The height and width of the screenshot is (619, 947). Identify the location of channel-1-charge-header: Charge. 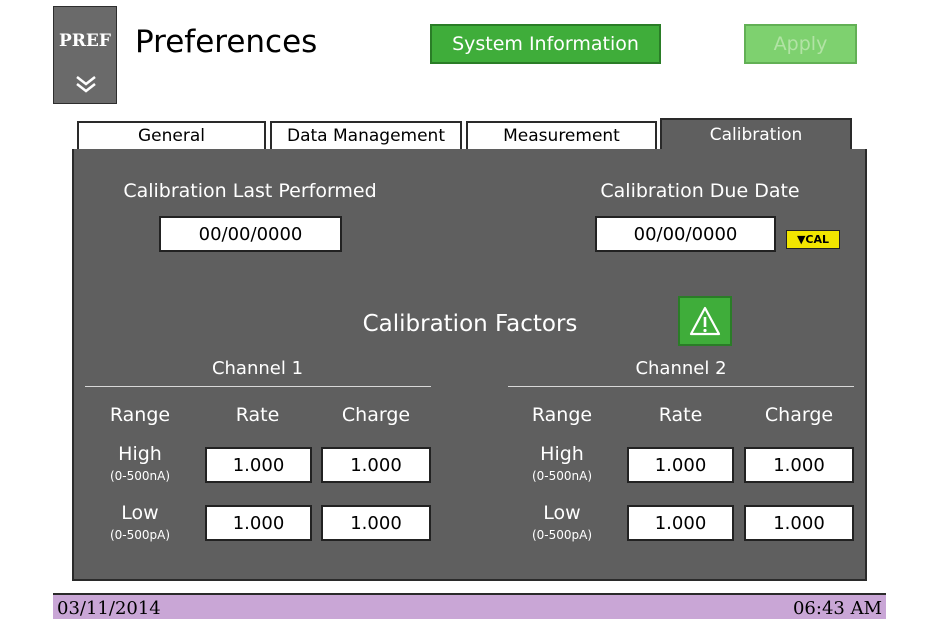
(376, 415).